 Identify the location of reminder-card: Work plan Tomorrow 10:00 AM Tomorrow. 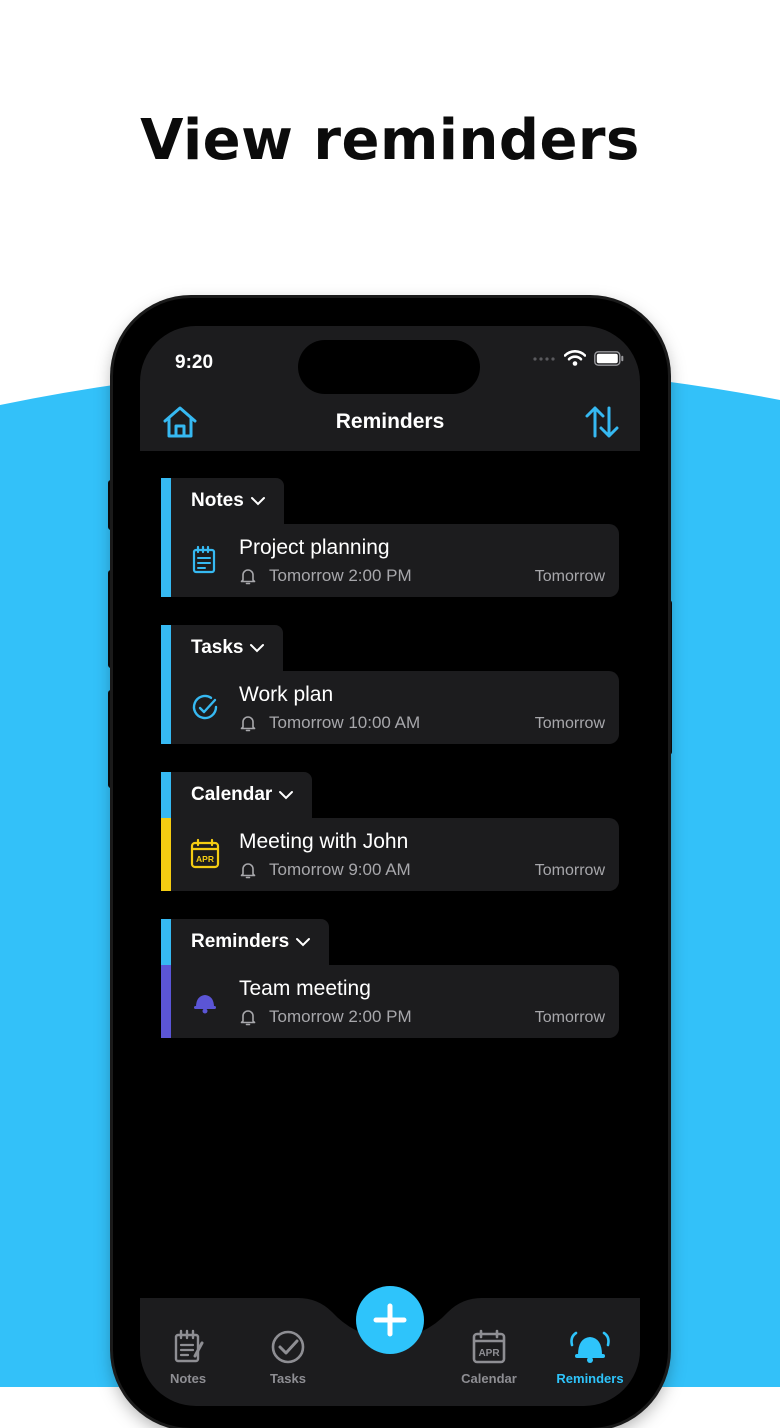
(390, 707).